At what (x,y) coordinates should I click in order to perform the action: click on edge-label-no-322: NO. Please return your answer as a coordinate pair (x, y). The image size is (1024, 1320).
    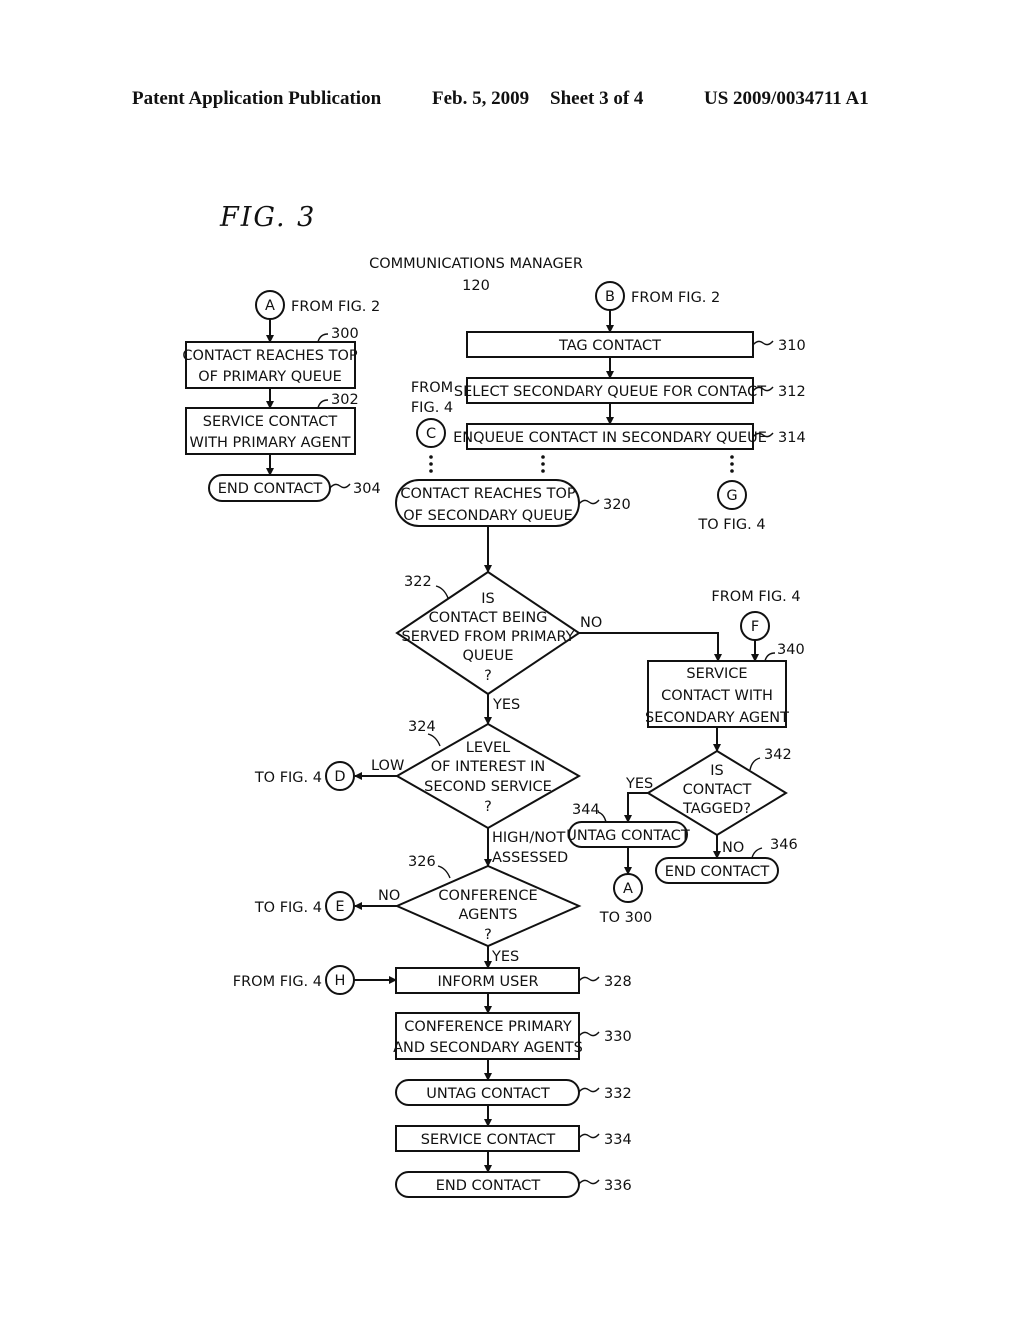
    Looking at the image, I should click on (591, 623).